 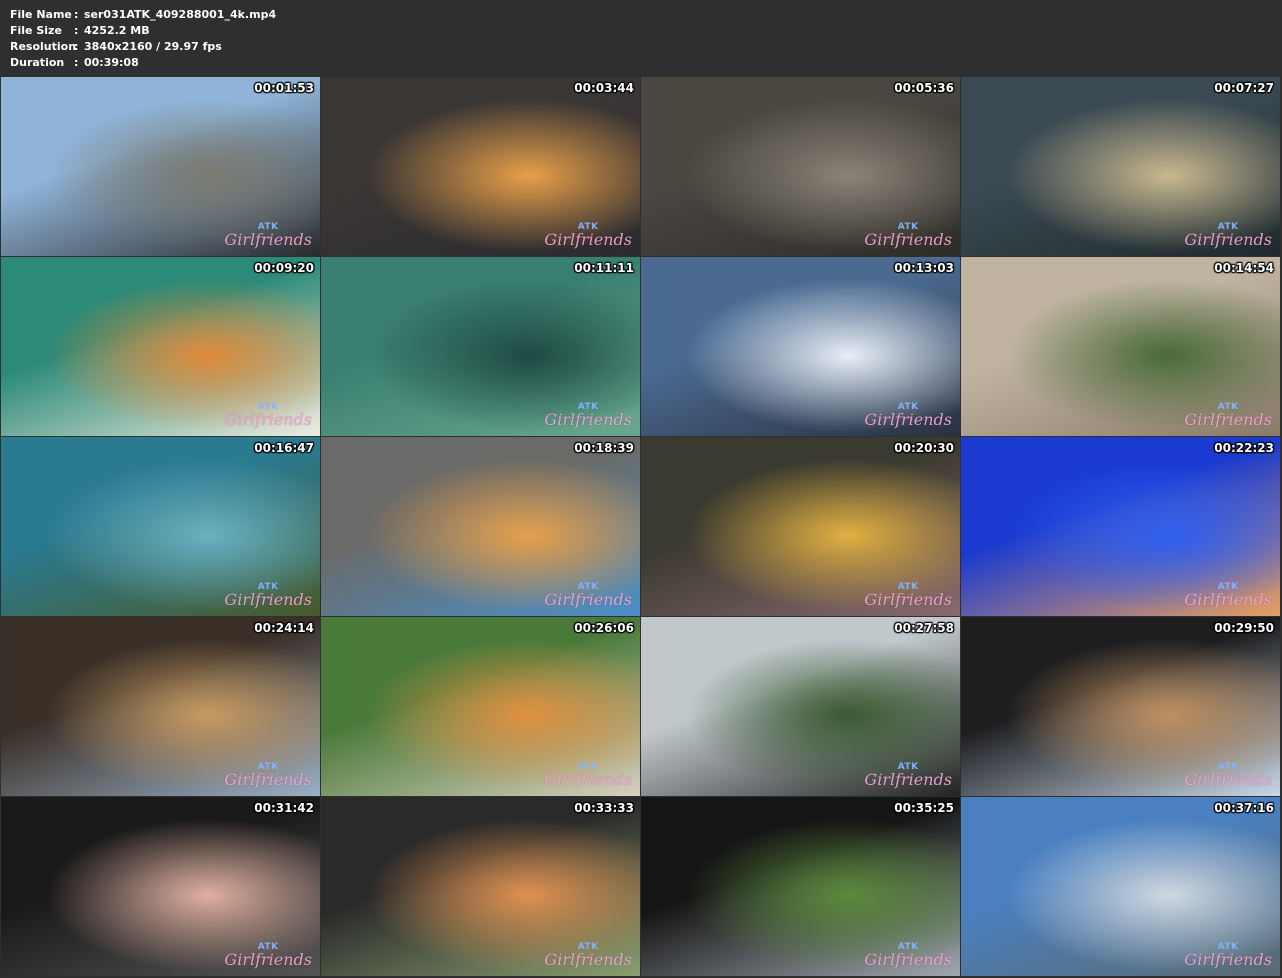 What do you see at coordinates (284, 808) in the screenshot?
I see `thumbnail-timestamp: 00:31:42` at bounding box center [284, 808].